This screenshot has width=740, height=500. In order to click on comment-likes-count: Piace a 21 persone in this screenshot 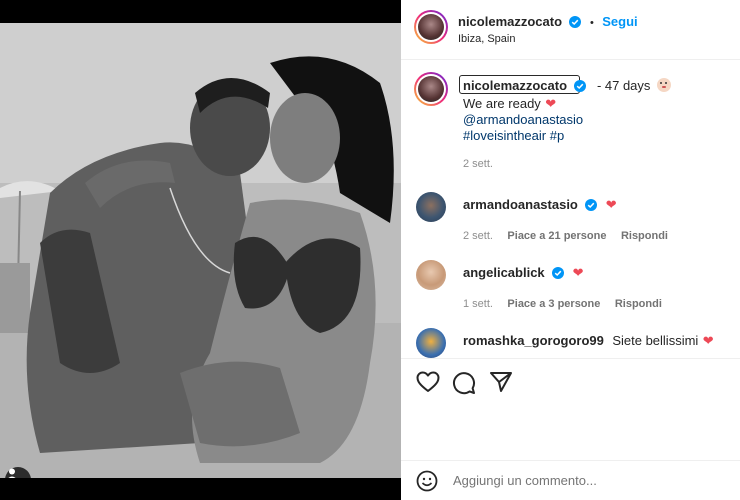, I will do `click(556, 236)`.